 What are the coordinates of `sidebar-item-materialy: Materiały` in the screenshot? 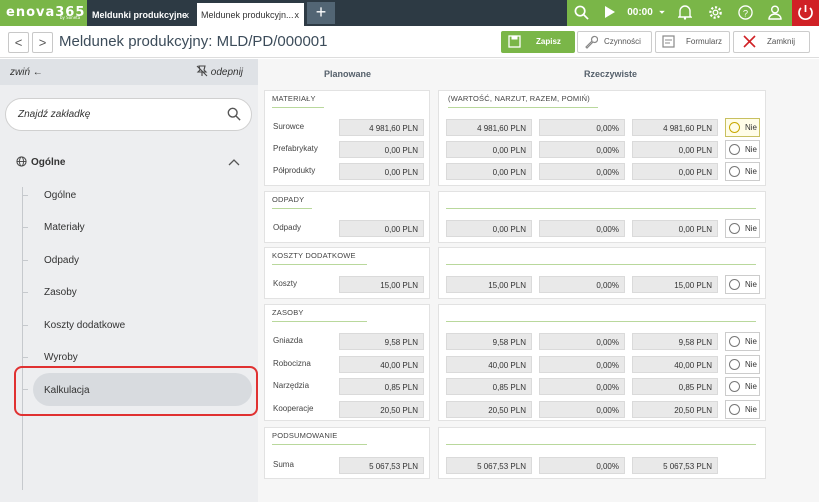 It's located at (64, 227).